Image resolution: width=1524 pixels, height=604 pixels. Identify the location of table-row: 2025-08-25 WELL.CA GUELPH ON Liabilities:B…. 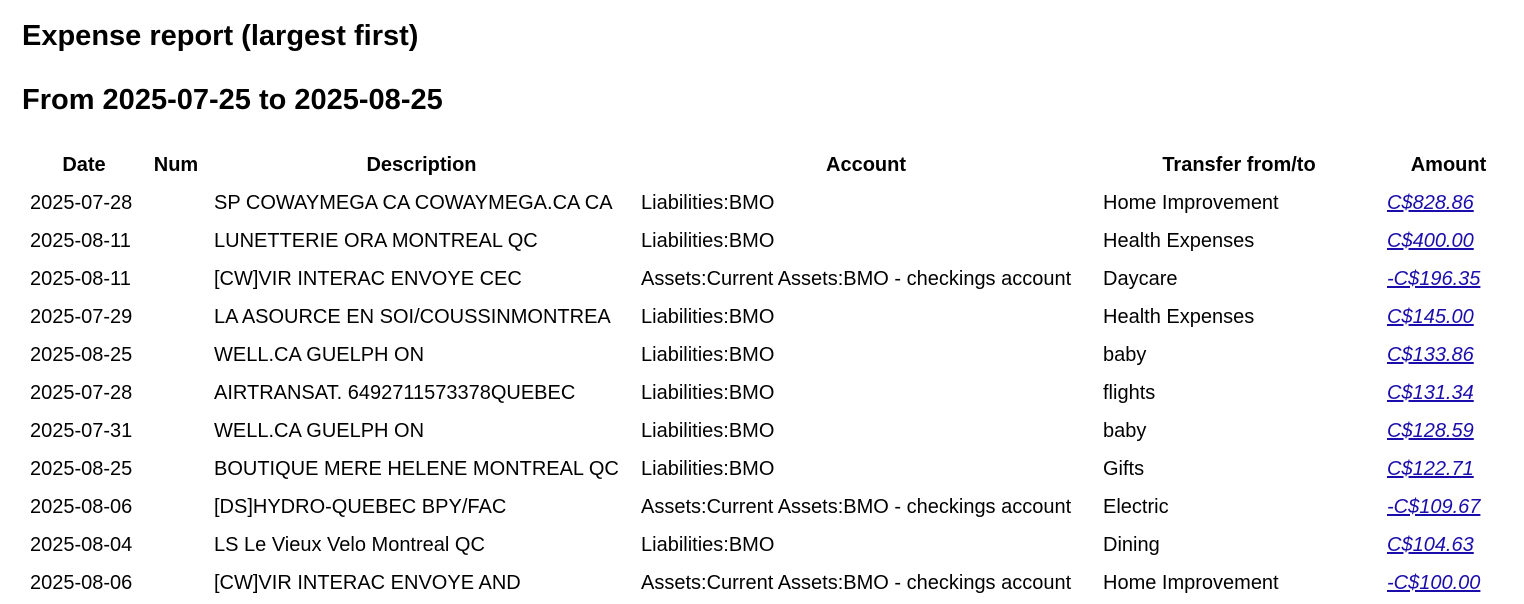
(770, 355).